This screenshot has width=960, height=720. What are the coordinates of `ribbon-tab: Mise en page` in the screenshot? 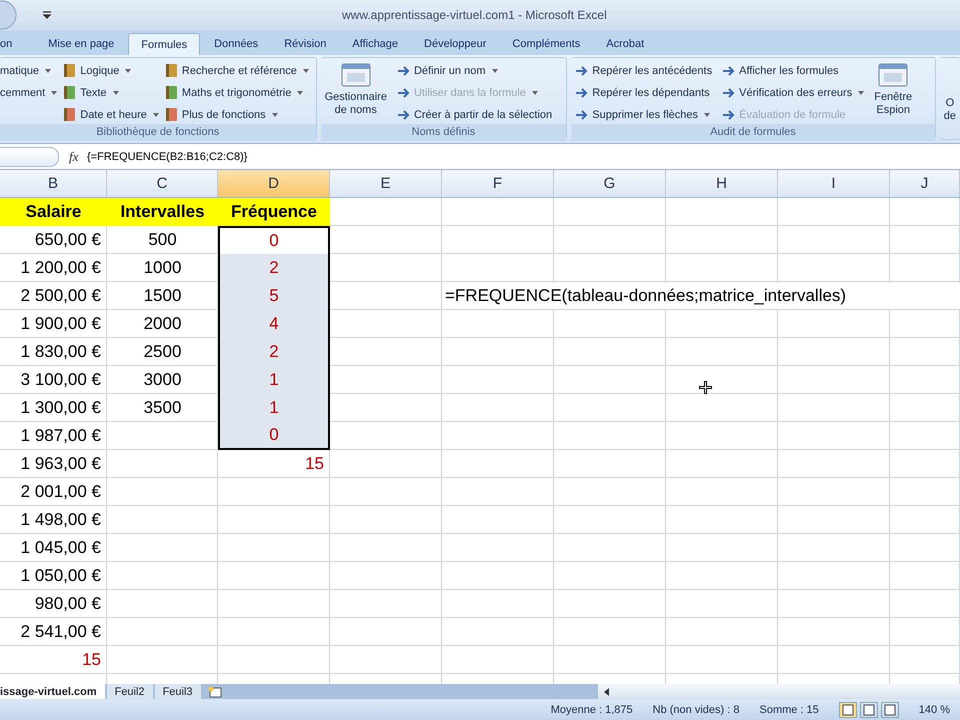 It's located at (81, 44).